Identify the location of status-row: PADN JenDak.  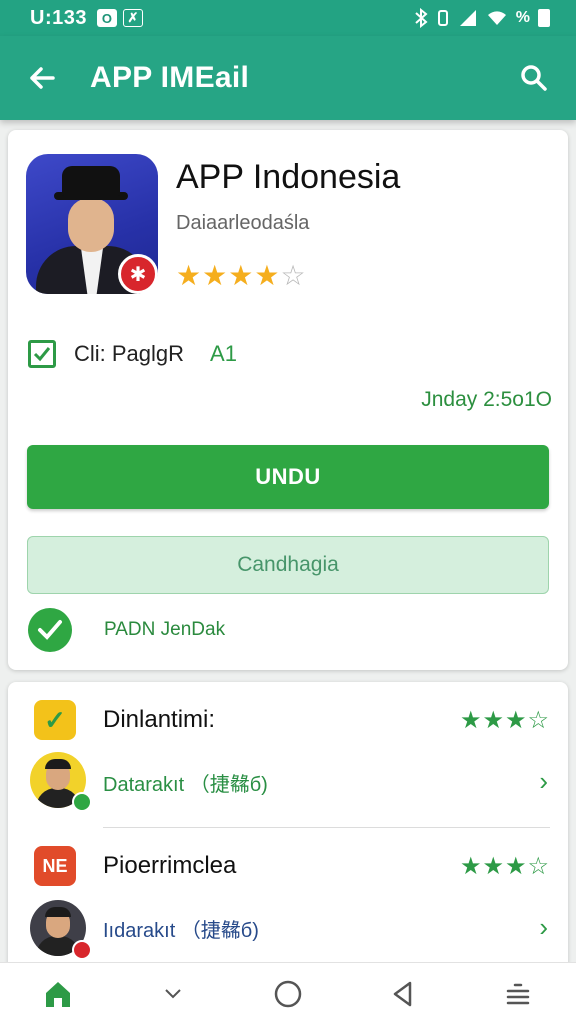
(126, 630).